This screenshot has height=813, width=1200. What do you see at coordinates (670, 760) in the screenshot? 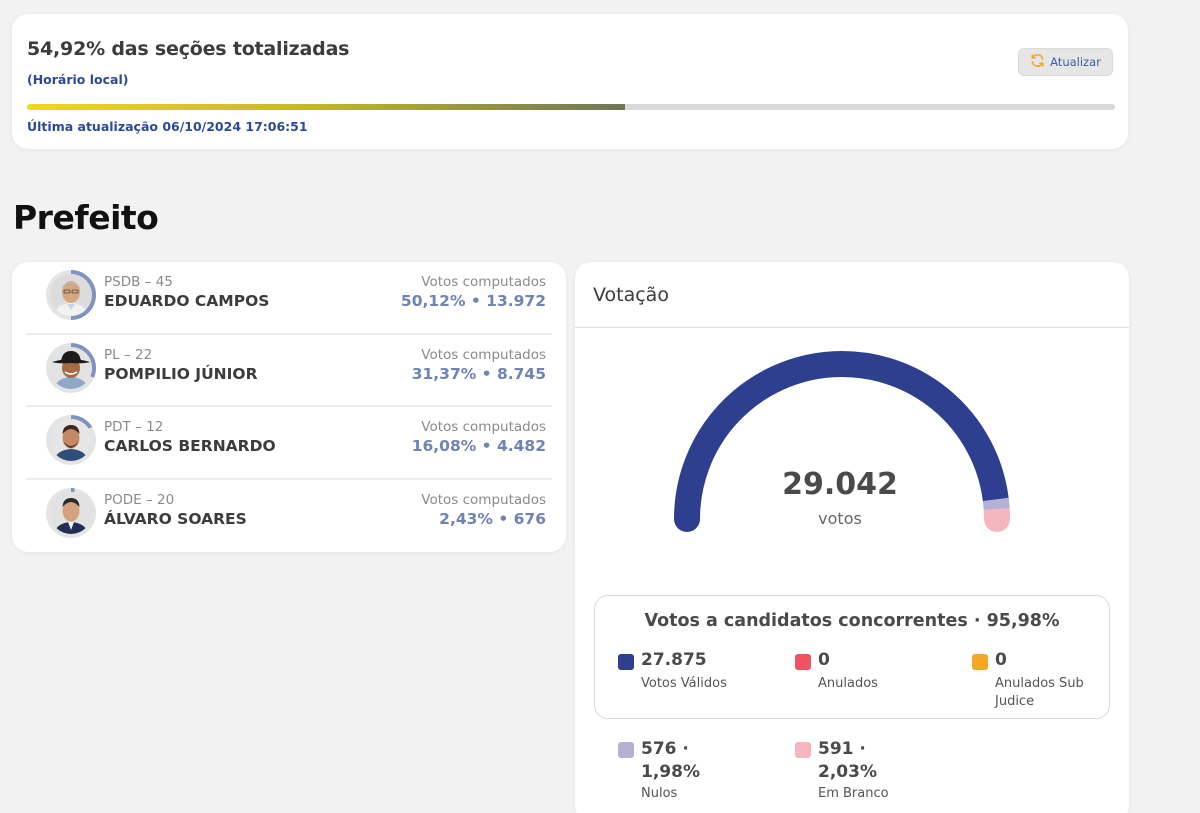
I see `stat-value: 576 · 1,98%` at bounding box center [670, 760].